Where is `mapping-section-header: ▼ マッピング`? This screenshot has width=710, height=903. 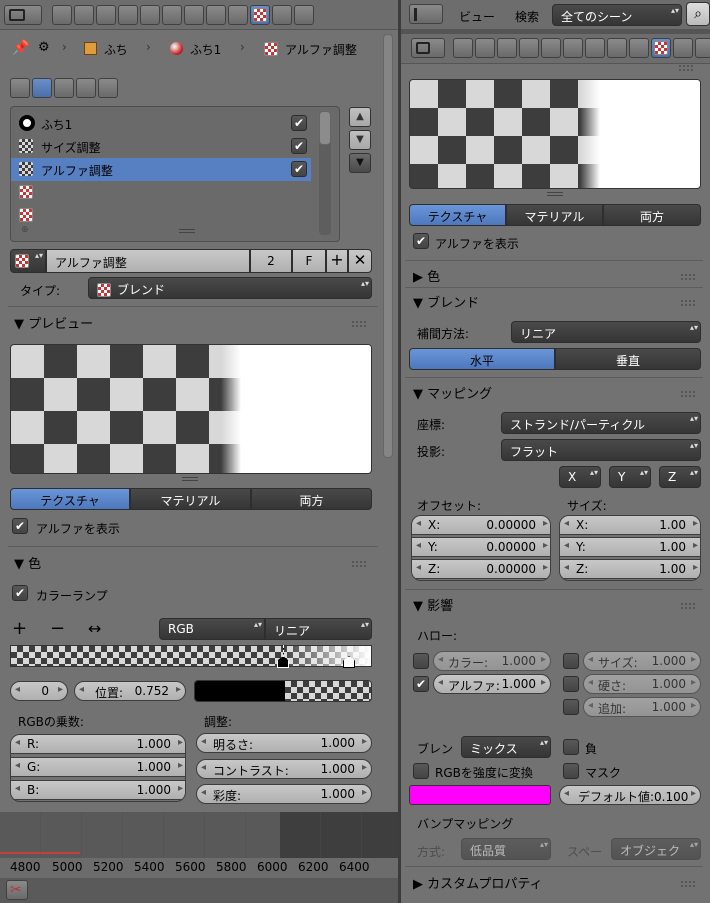 mapping-section-header: ▼ マッピング is located at coordinates (557, 396).